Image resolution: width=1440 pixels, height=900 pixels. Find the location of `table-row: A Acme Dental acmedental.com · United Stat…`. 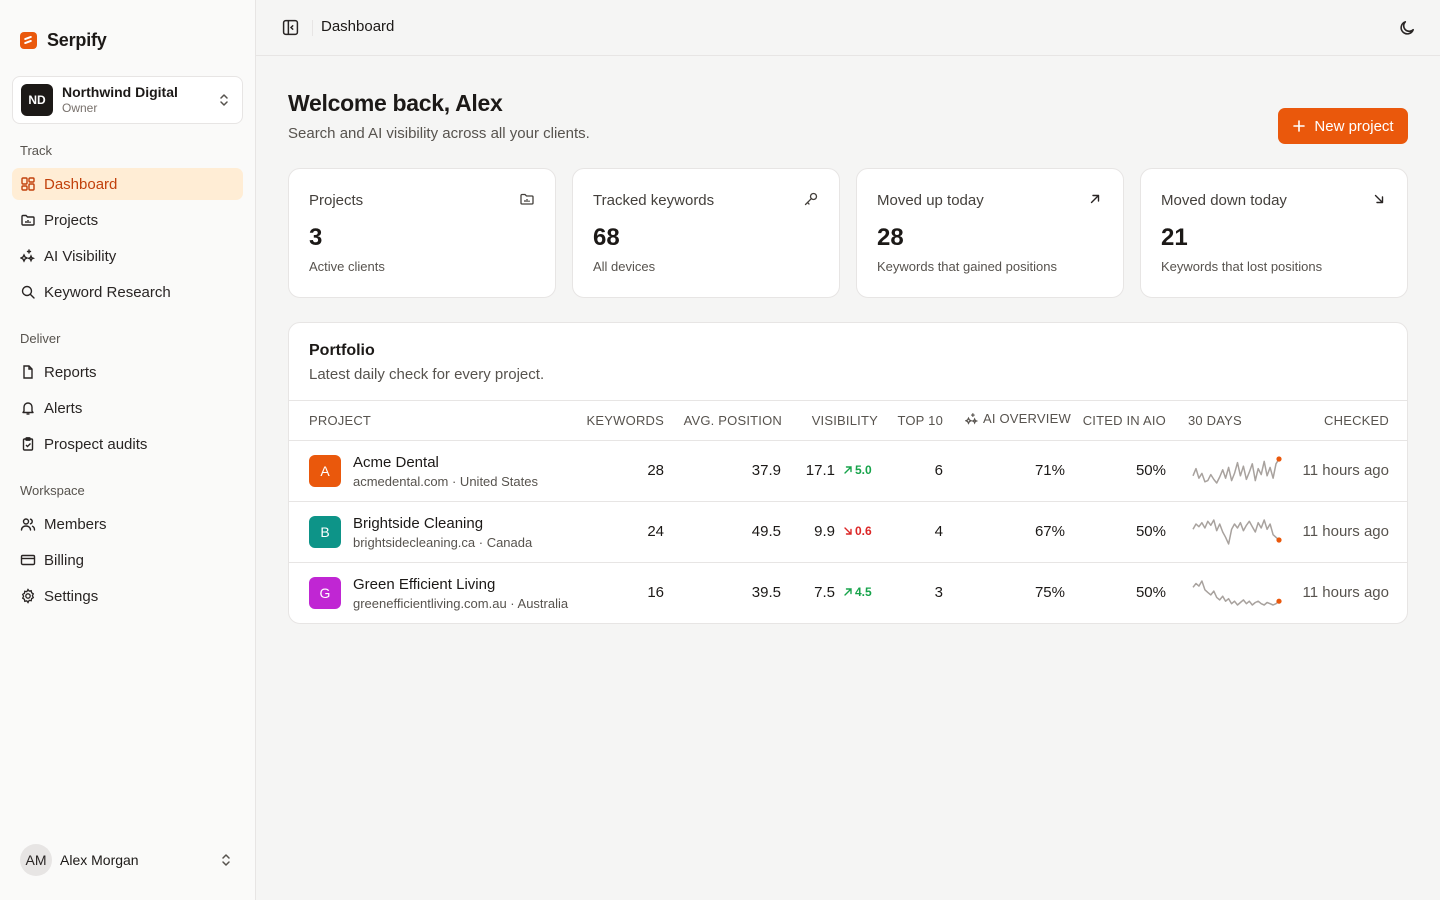

table-row: A Acme Dental acmedental.com · United Stat… is located at coordinates (848, 471).